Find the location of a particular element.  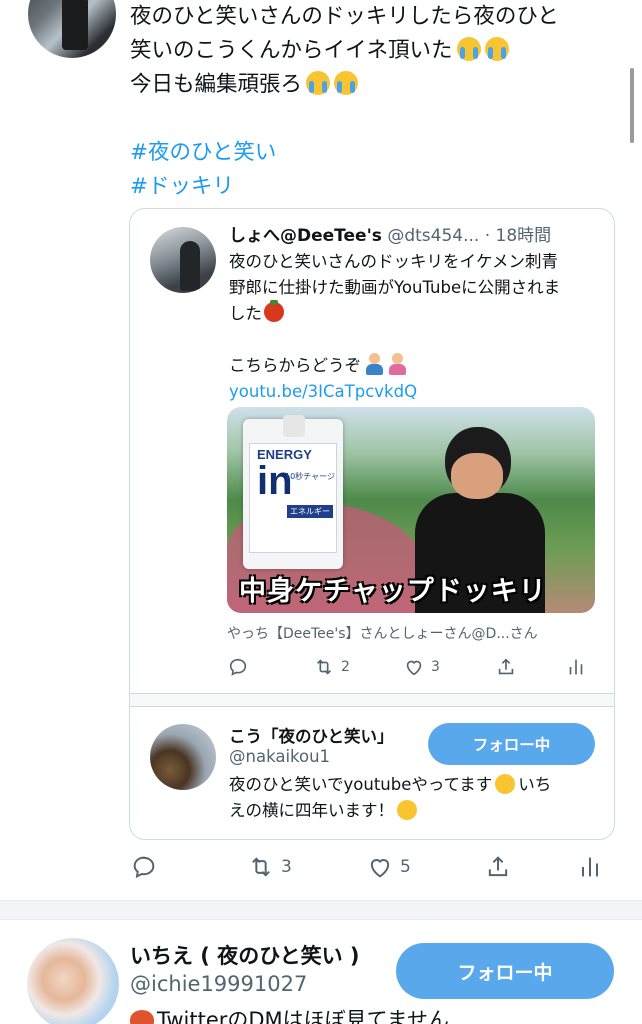

quoted-line: した is located at coordinates (245, 313).